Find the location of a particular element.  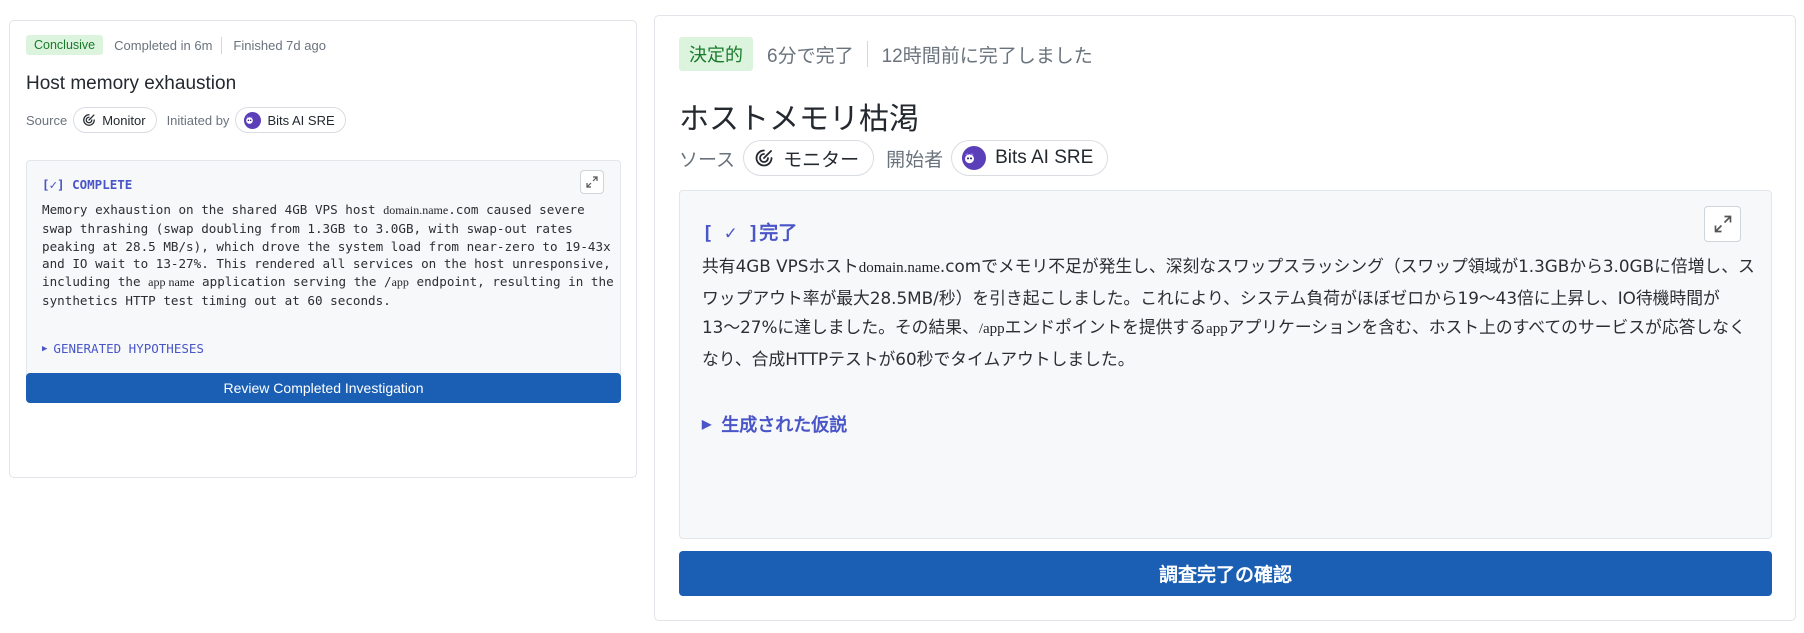

initiated-label: Initiated by is located at coordinates (198, 120).